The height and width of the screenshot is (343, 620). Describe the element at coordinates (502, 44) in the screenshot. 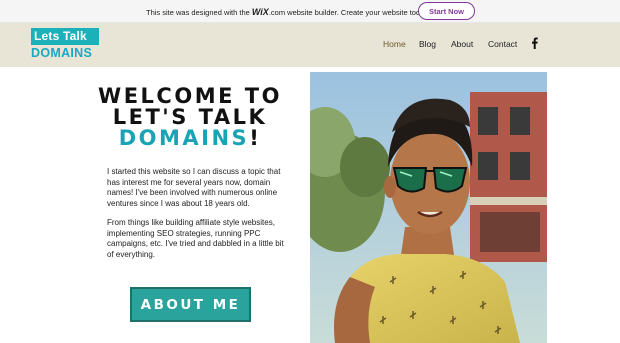

I see `nav-item-contact: Contact` at that location.